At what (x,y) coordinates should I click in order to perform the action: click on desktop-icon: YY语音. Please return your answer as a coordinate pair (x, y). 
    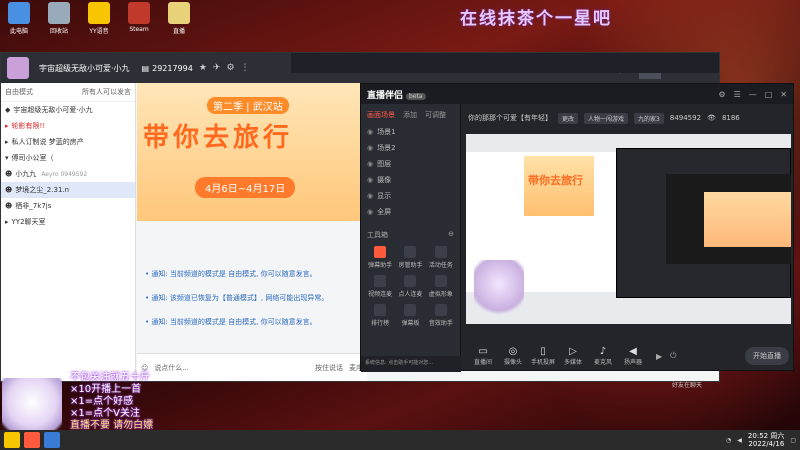
    Looking at the image, I should click on (99, 18).